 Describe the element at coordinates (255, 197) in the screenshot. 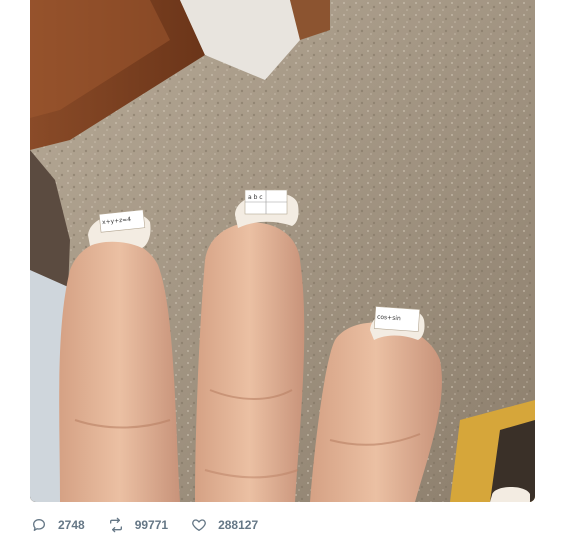

I see `nail-note-middle: a b c` at that location.